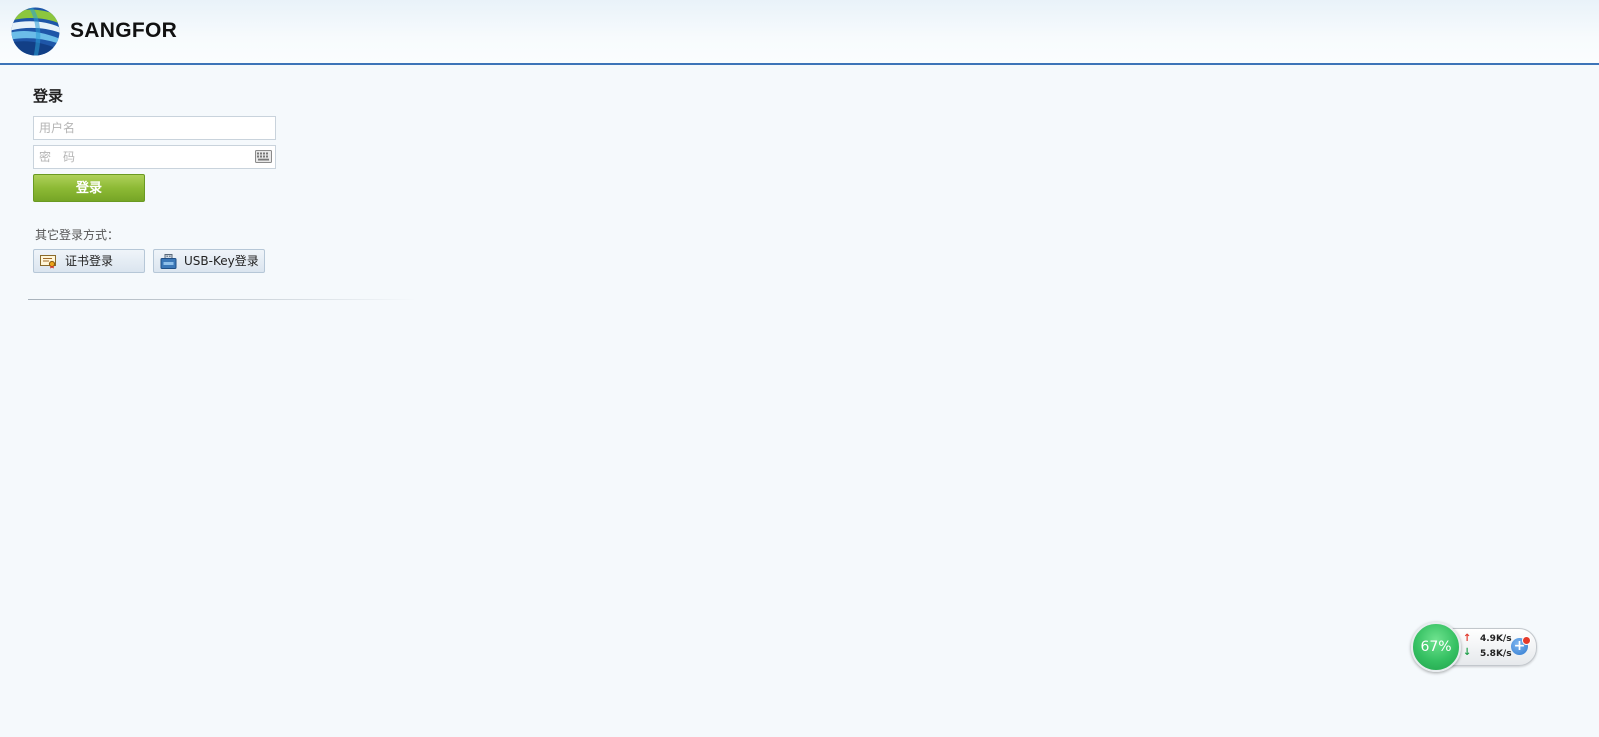 This screenshot has width=1599, height=737. I want to click on upload-speed: 4.9K/s, so click(1496, 639).